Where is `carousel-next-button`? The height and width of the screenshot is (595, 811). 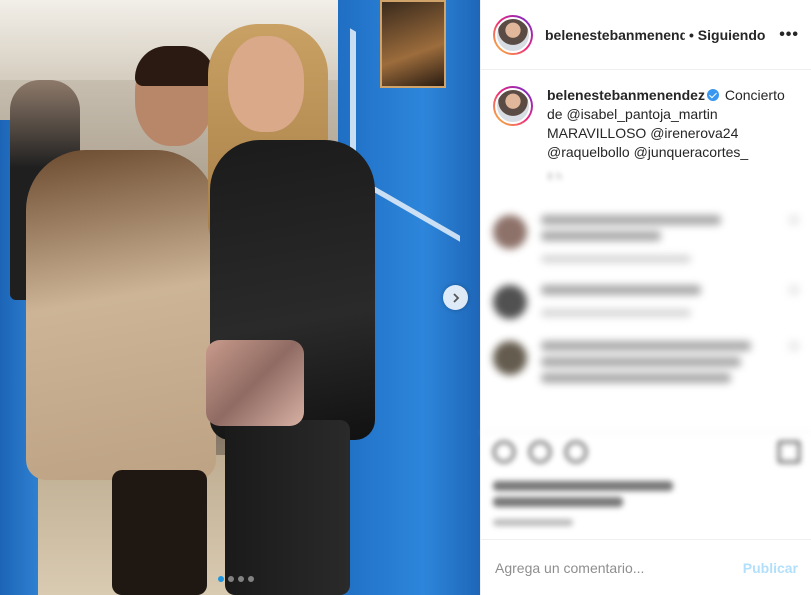
carousel-next-button is located at coordinates (455, 297).